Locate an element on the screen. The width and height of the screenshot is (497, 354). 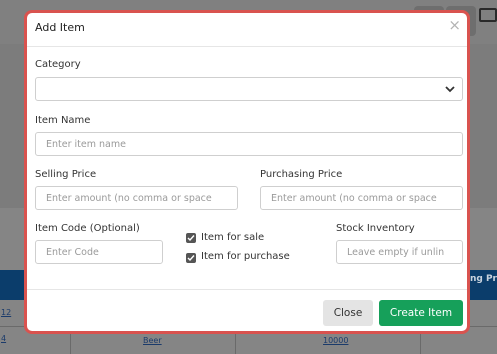
modal-footer-divider is located at coordinates (247, 289).